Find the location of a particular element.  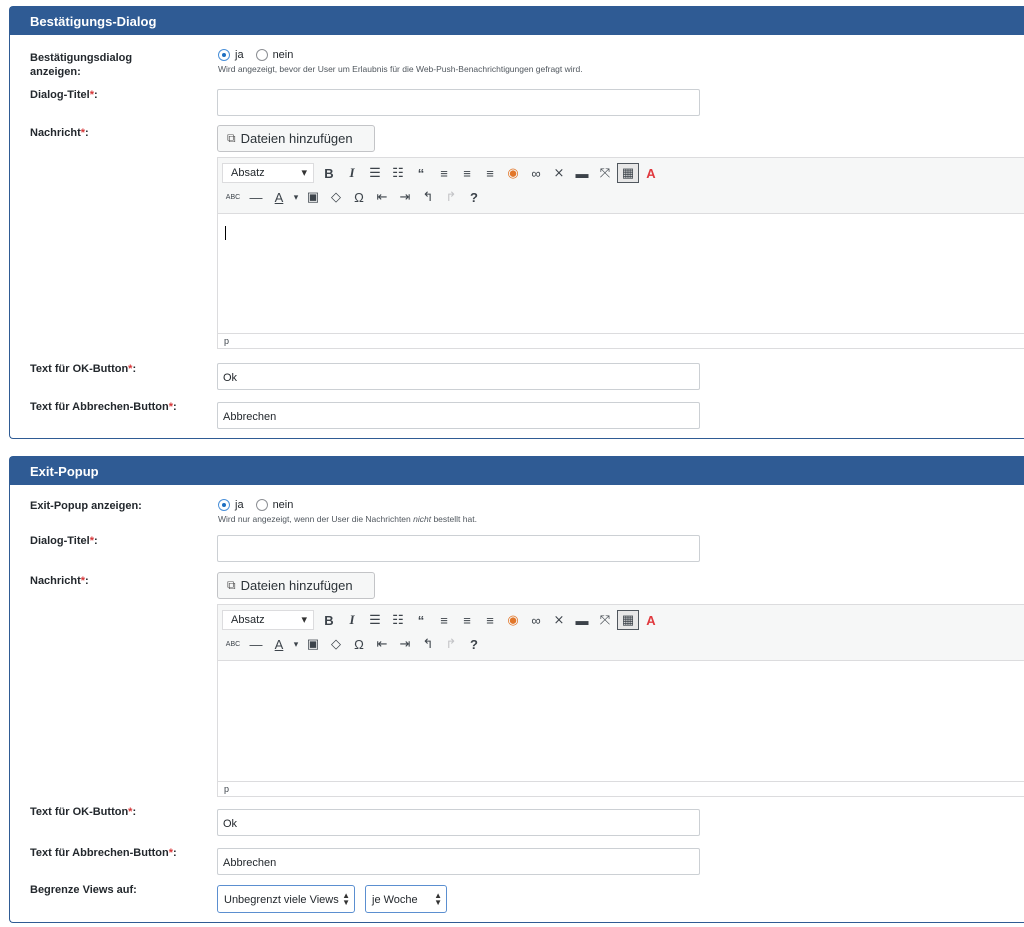

message-label: Nachricht*: is located at coordinates (59, 581).